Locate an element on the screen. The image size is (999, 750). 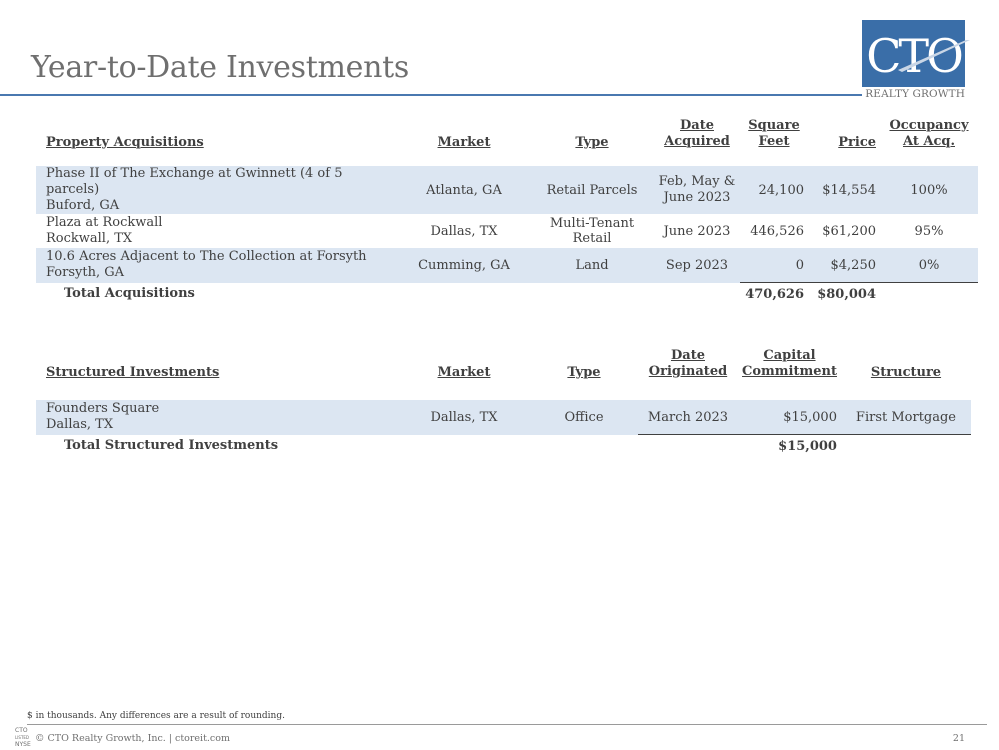
page-number: 21 is located at coordinates (958, 738).